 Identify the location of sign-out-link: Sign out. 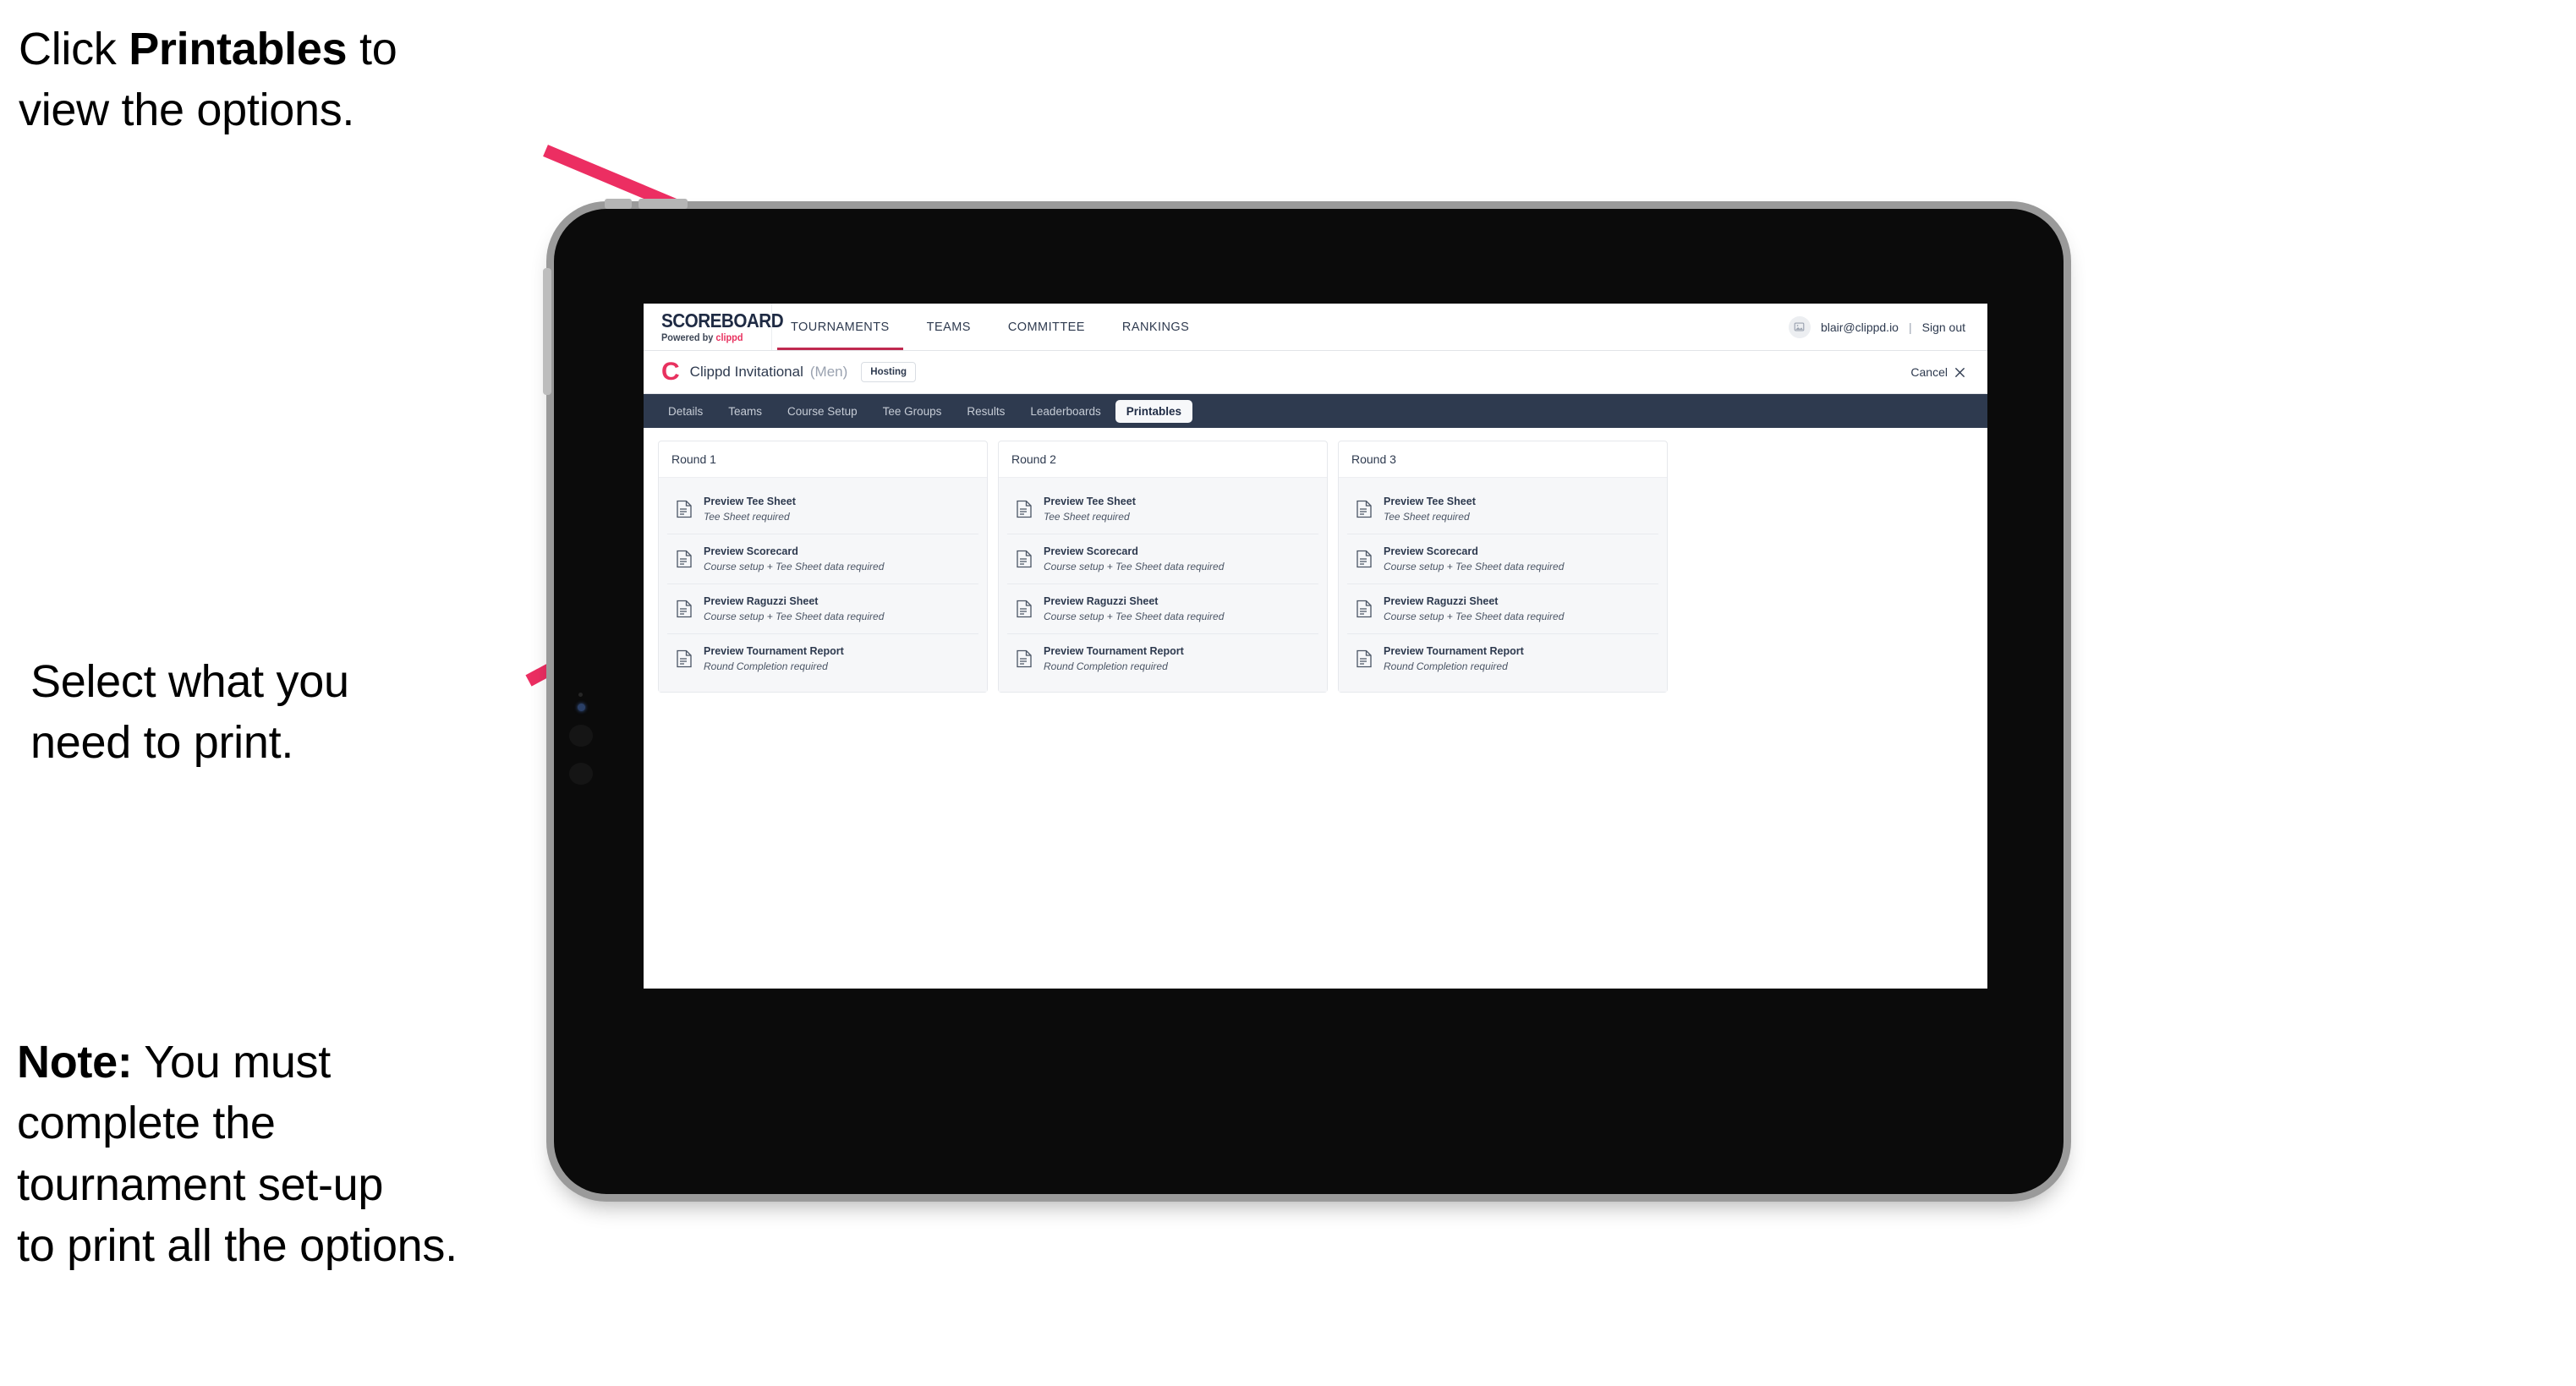
(1943, 327).